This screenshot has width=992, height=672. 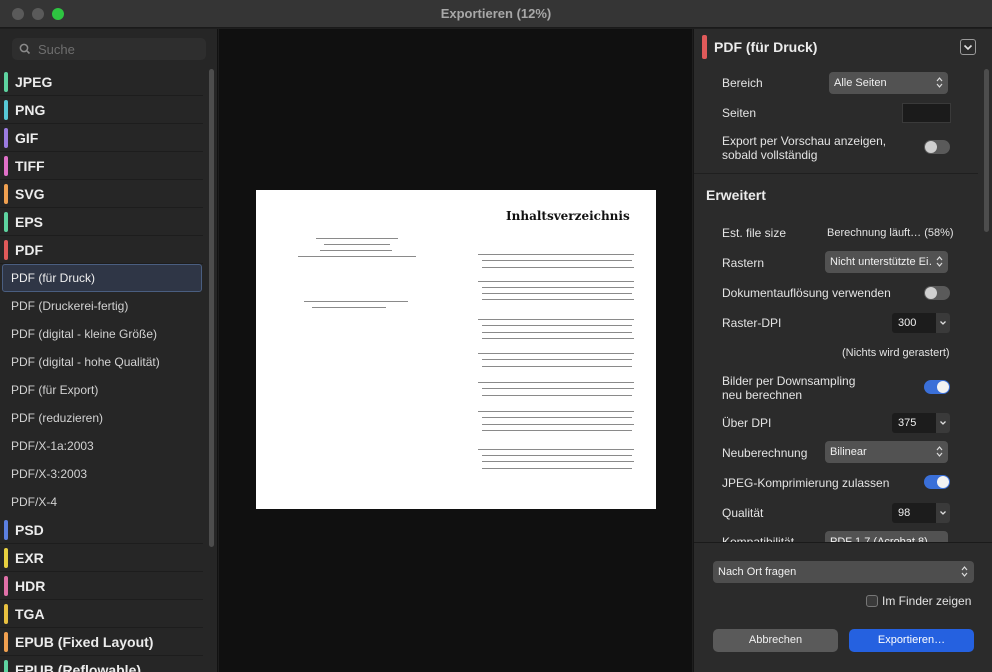 What do you see at coordinates (937, 147) in the screenshot?
I see `vorschau-toggle` at bounding box center [937, 147].